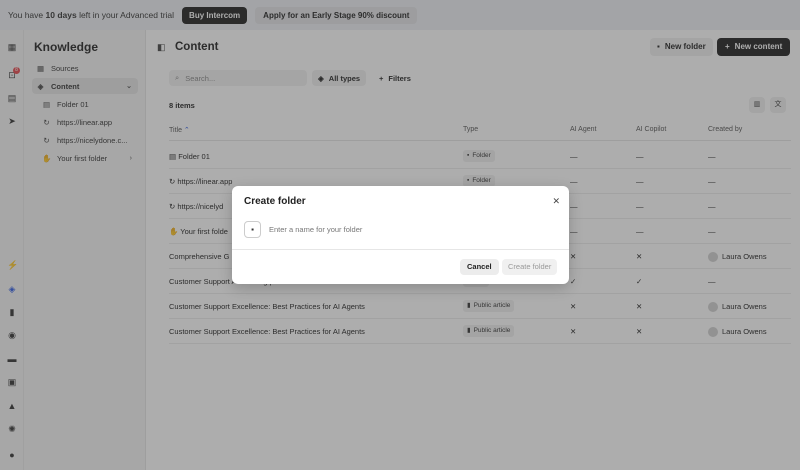 The image size is (800, 470). What do you see at coordinates (411, 229) in the screenshot?
I see `folder-name-input` at bounding box center [411, 229].